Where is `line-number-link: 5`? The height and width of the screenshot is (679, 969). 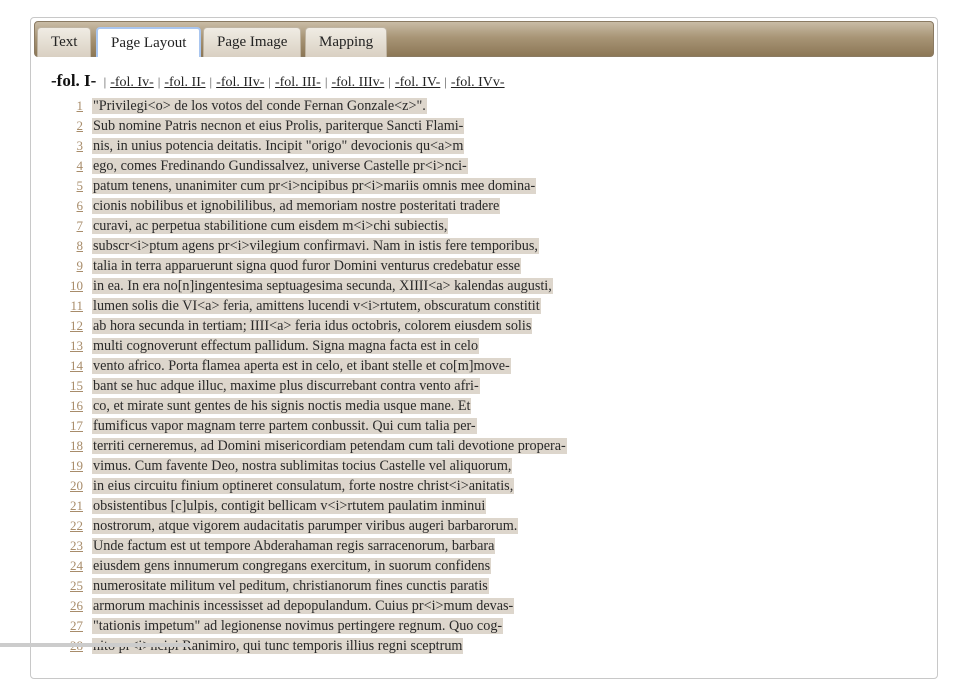
line-number-link: 5 is located at coordinates (72, 186).